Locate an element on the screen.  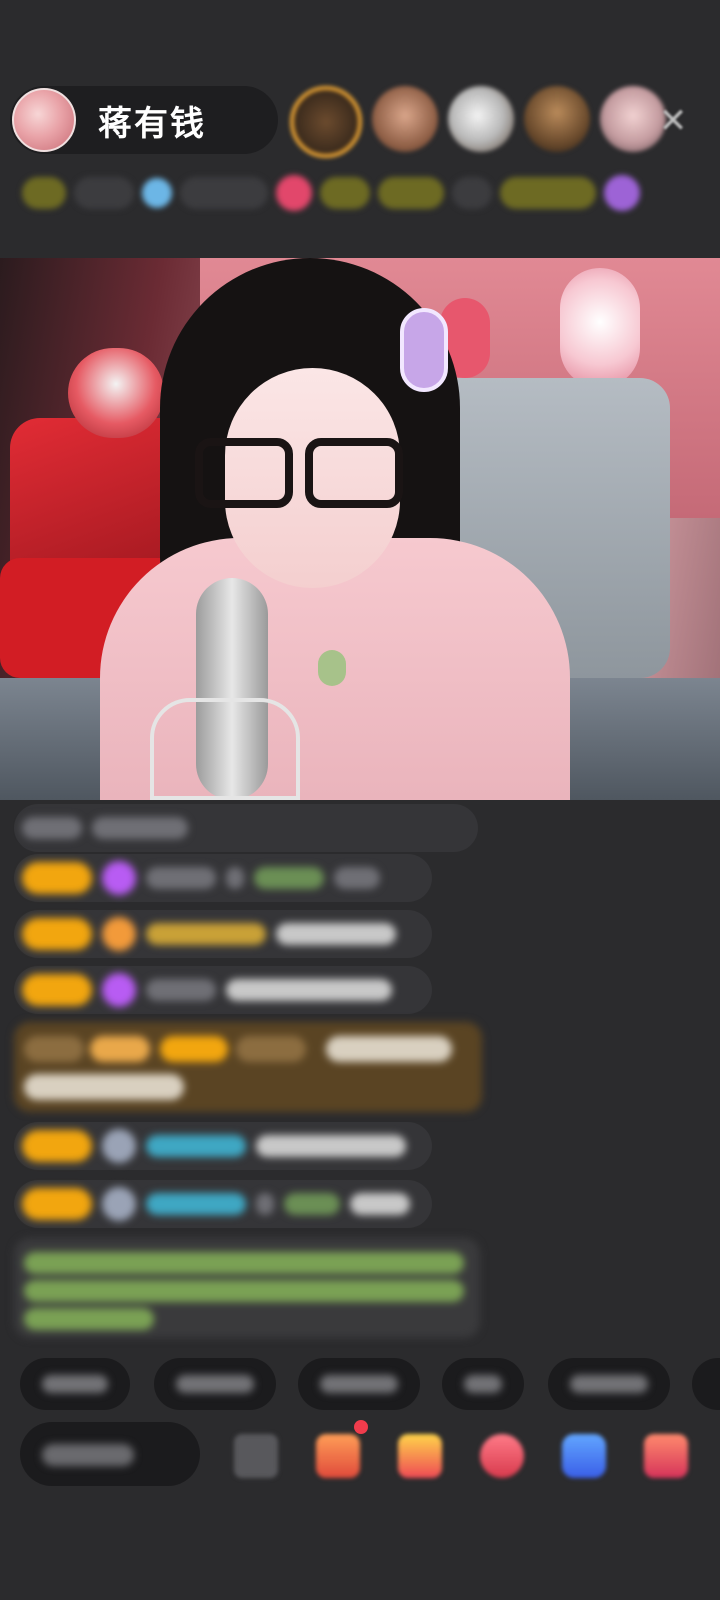
host-name: 蒋有钱 is located at coordinates (152, 123).